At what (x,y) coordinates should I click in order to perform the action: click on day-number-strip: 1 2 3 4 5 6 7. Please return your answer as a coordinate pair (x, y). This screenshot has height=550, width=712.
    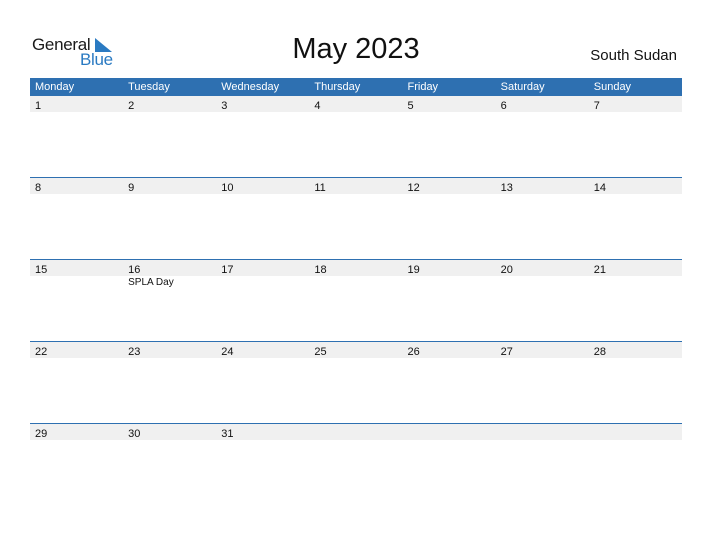
    Looking at the image, I should click on (356, 104).